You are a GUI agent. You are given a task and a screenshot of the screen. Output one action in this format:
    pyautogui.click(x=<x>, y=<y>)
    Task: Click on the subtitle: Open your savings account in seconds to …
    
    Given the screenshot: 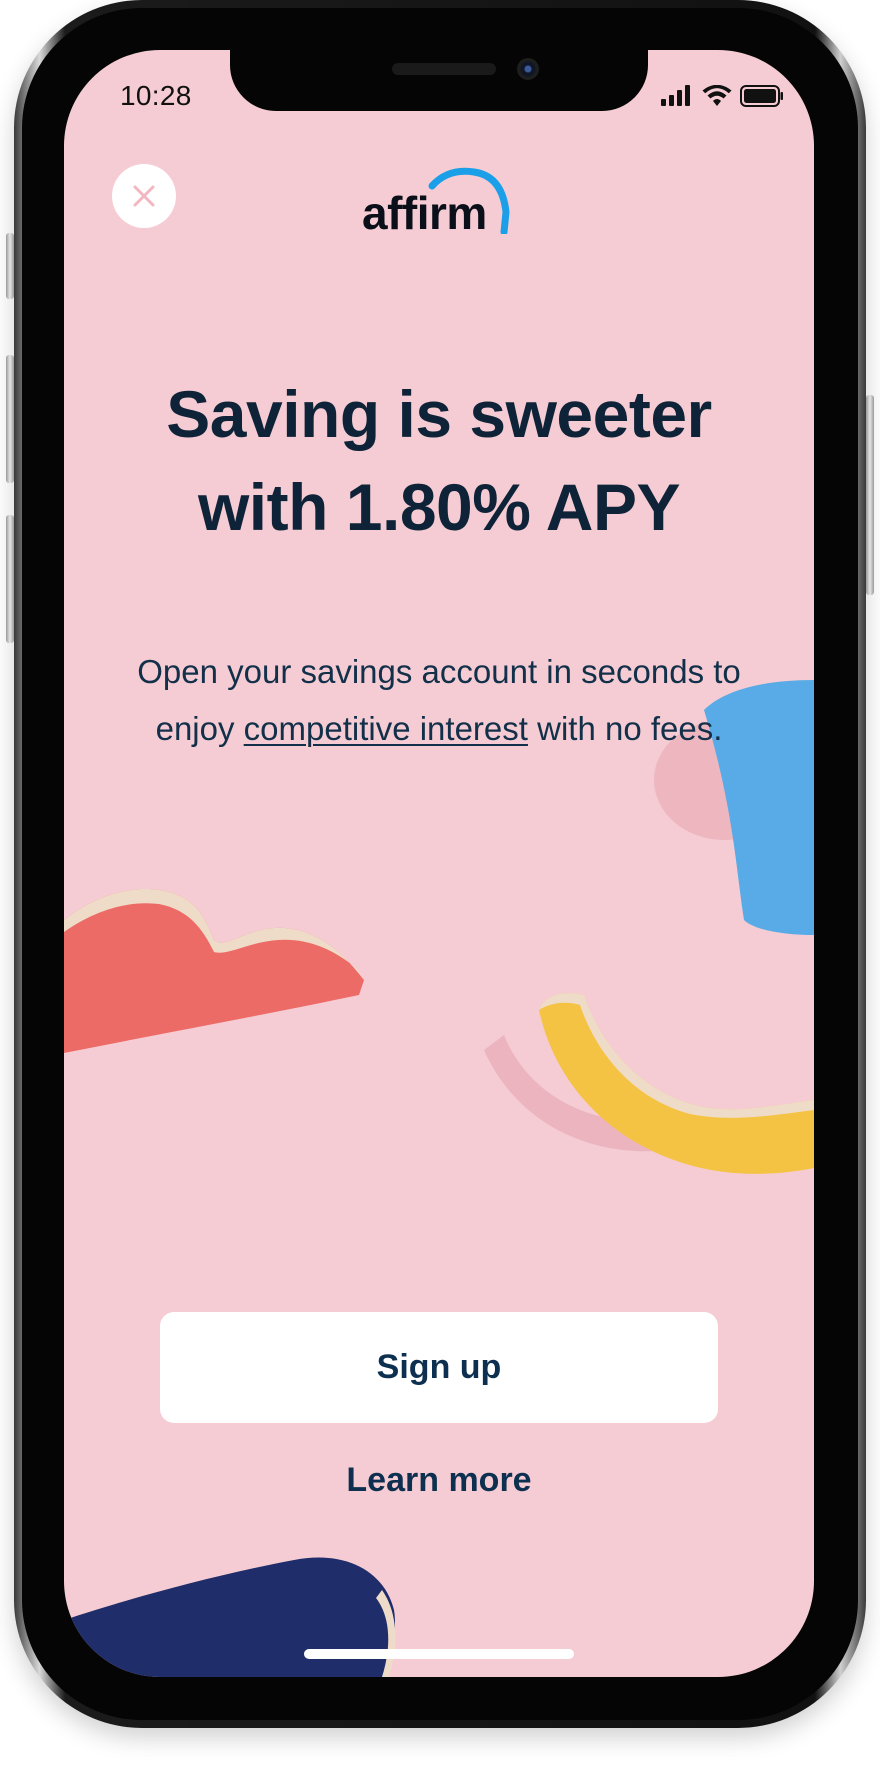 What is the action you would take?
    pyautogui.click(x=439, y=700)
    